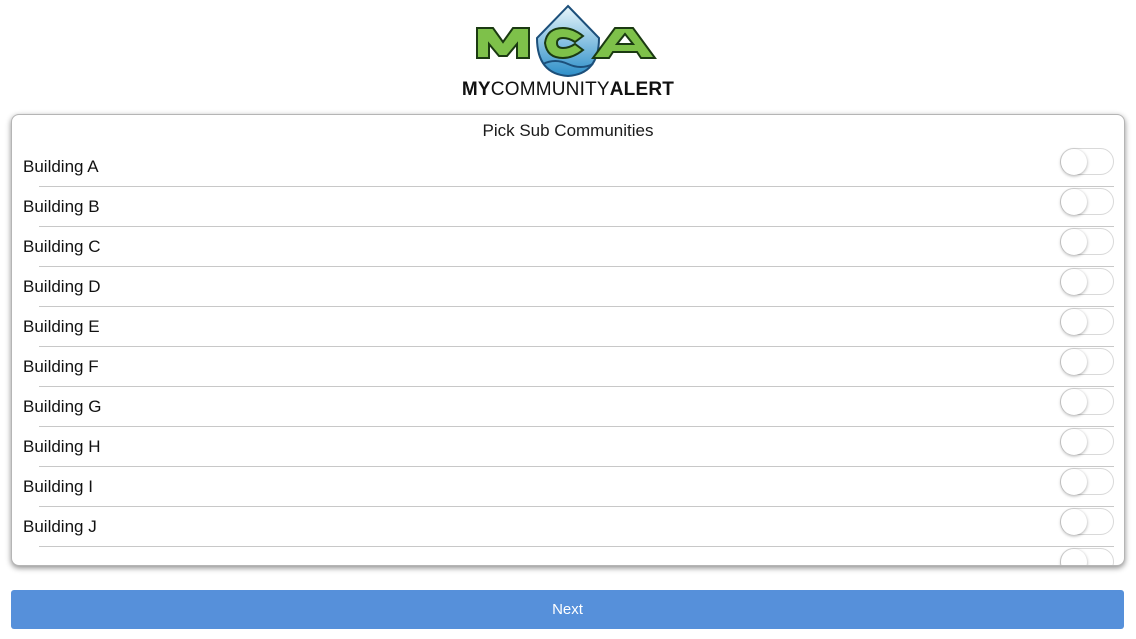 The image size is (1136, 639). Describe the element at coordinates (568, 447) in the screenshot. I see `list-item: Building H` at that location.